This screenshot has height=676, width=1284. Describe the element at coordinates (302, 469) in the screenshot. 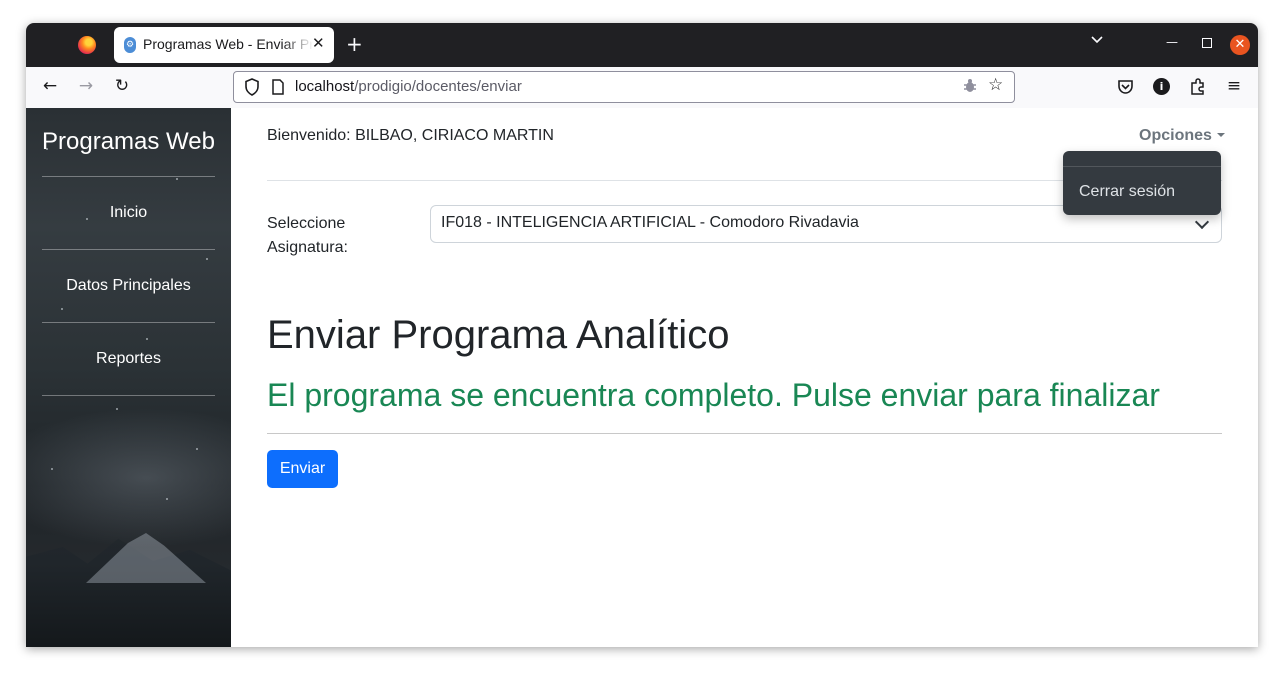

I see `send-button: Enviar` at that location.